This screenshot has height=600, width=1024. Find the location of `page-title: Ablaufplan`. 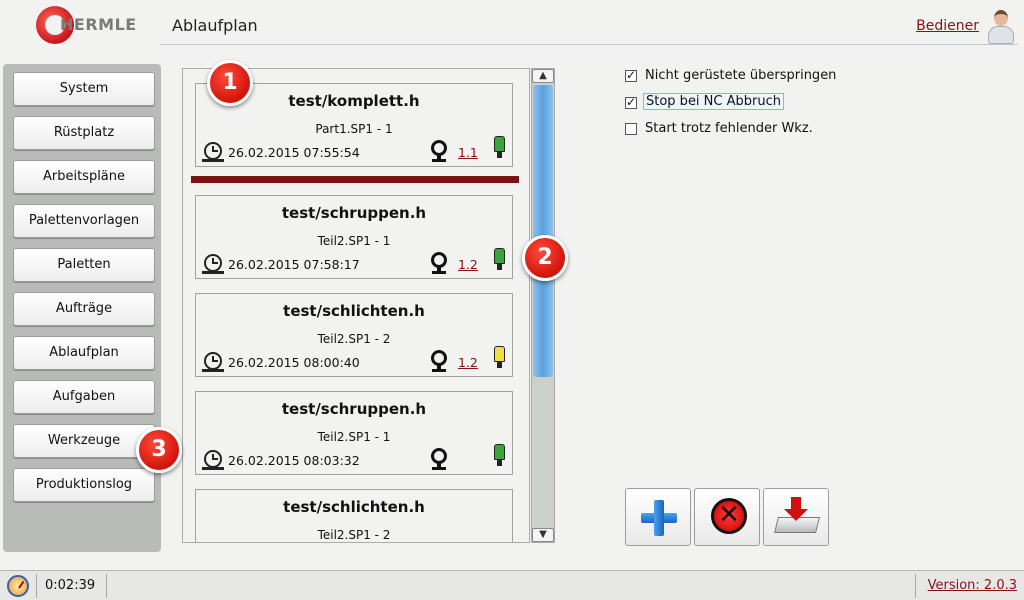

page-title: Ablaufplan is located at coordinates (215, 25).